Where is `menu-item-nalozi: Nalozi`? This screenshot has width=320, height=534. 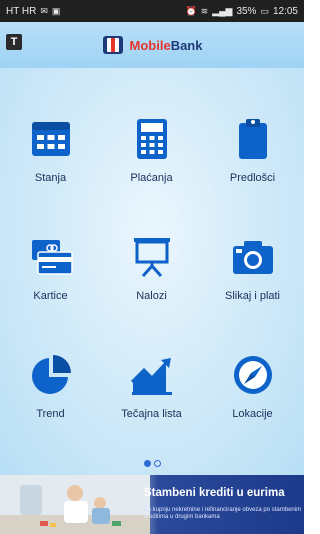 menu-item-nalozi: Nalozi is located at coordinates (151, 293).